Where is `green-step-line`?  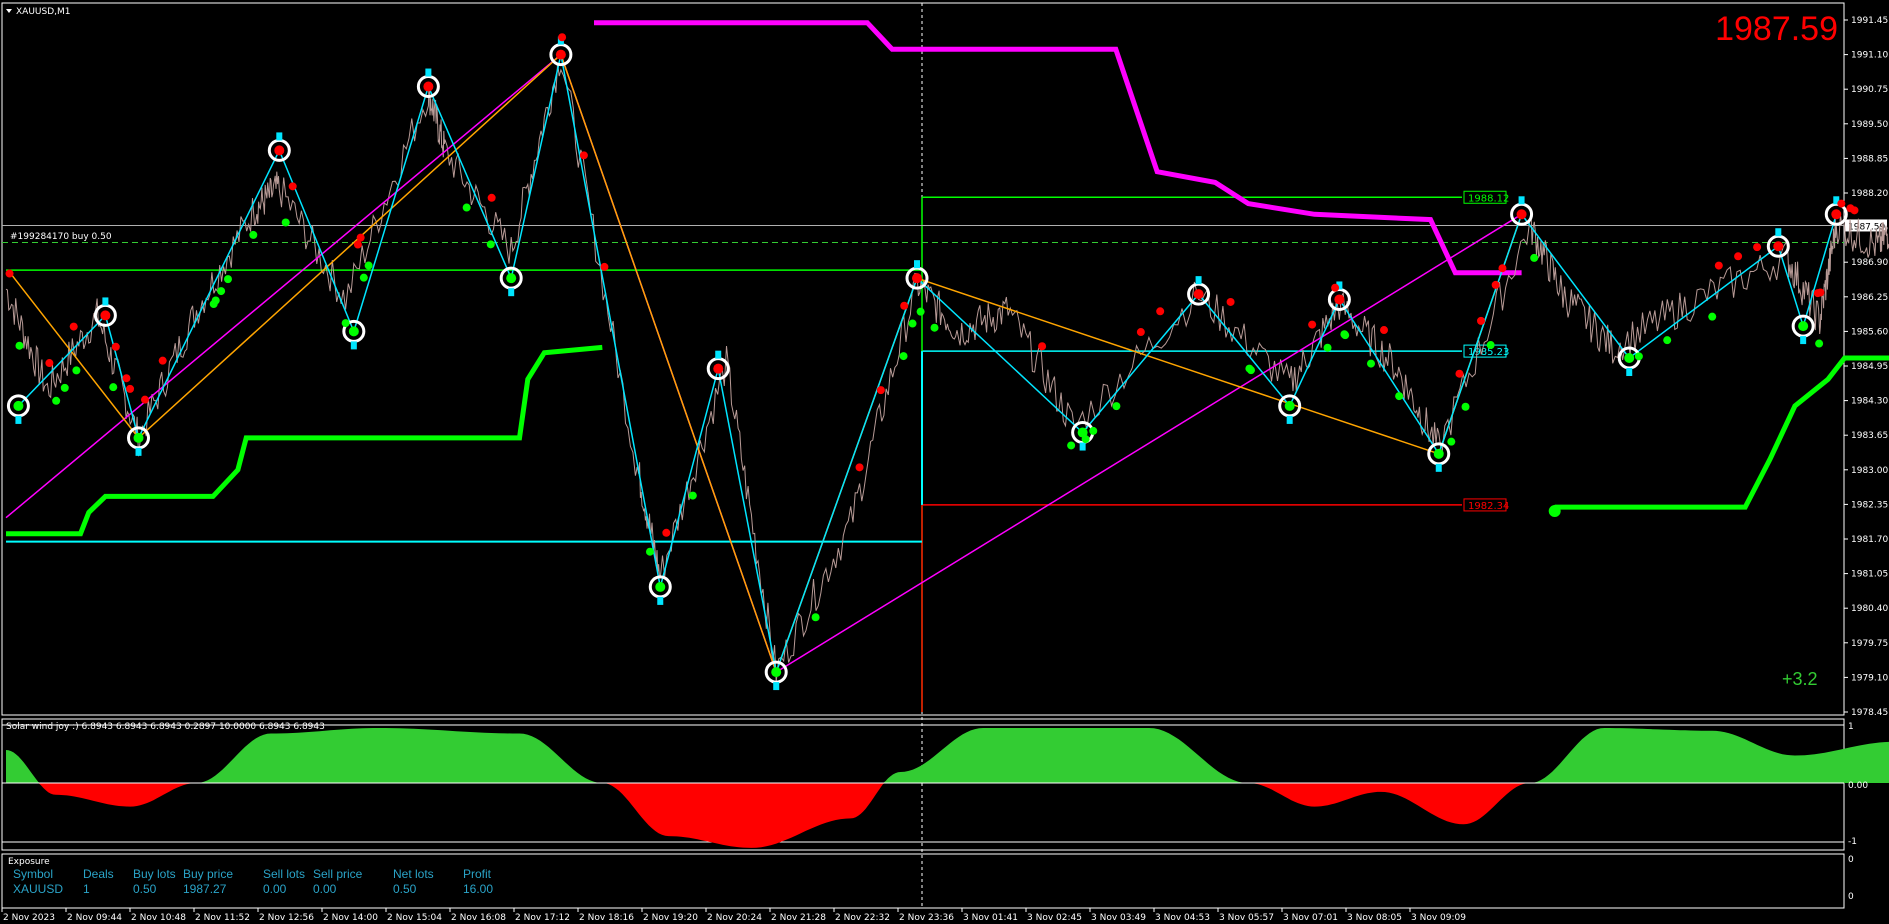 green-step-line is located at coordinates (304, 440).